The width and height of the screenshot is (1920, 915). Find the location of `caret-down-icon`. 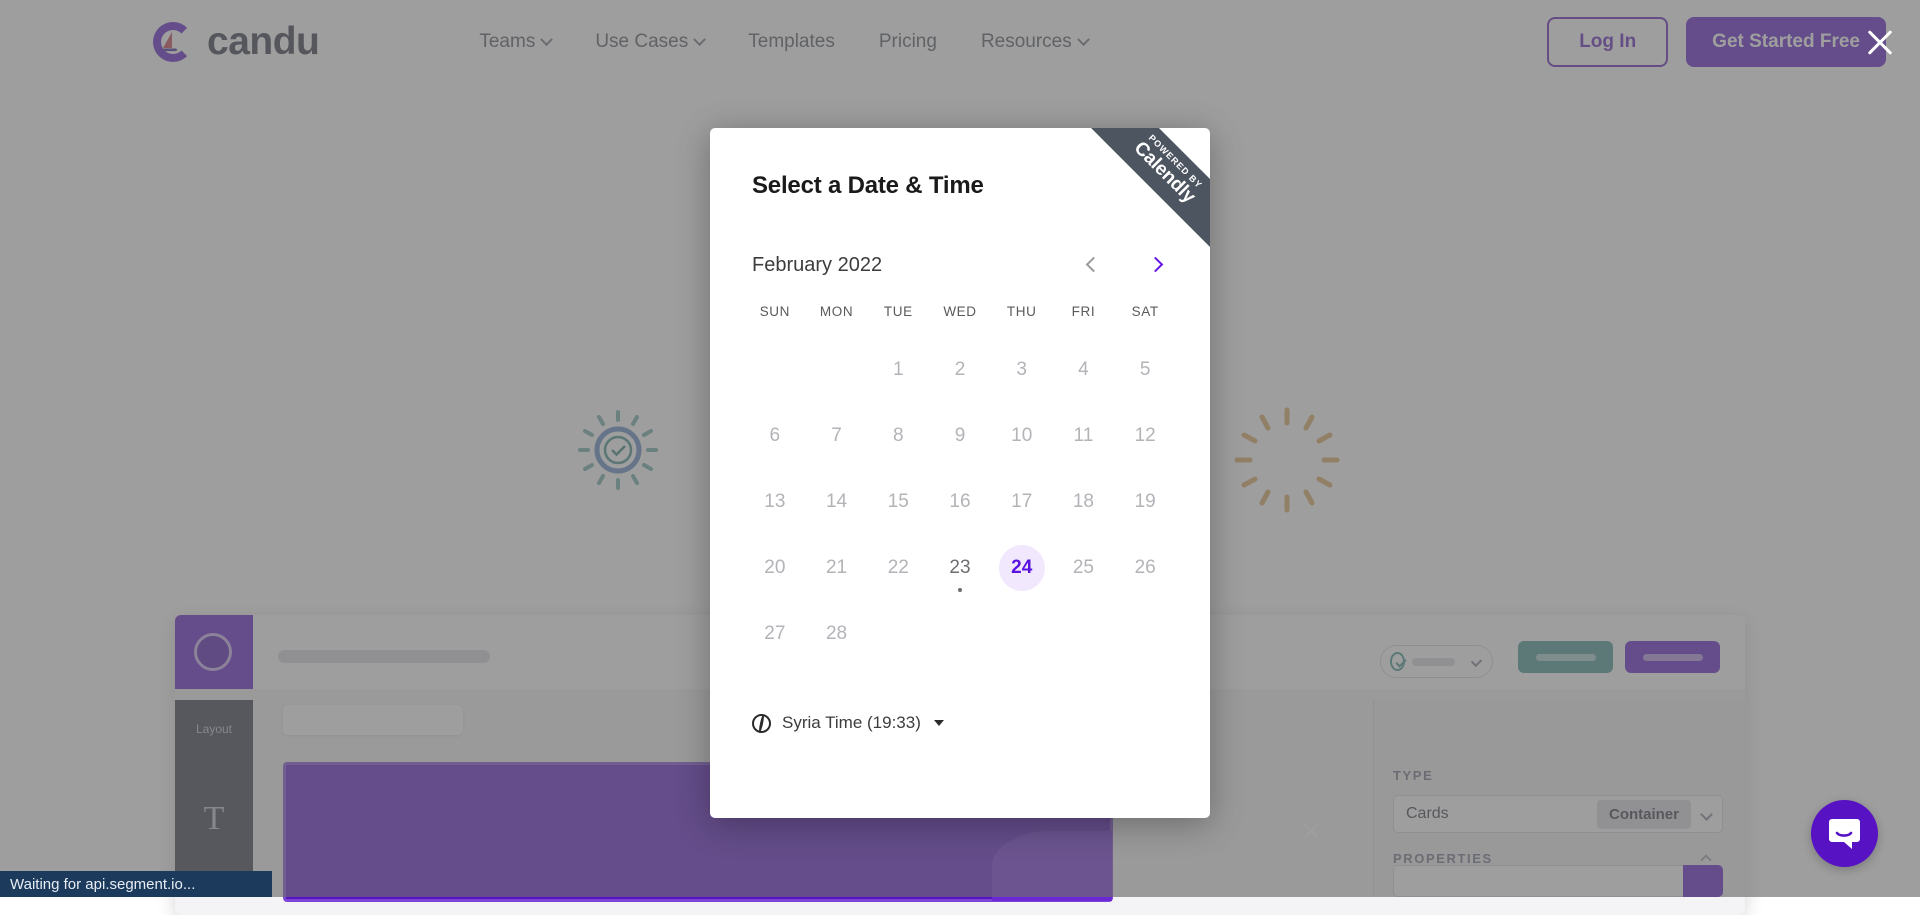

caret-down-icon is located at coordinates (939, 723).